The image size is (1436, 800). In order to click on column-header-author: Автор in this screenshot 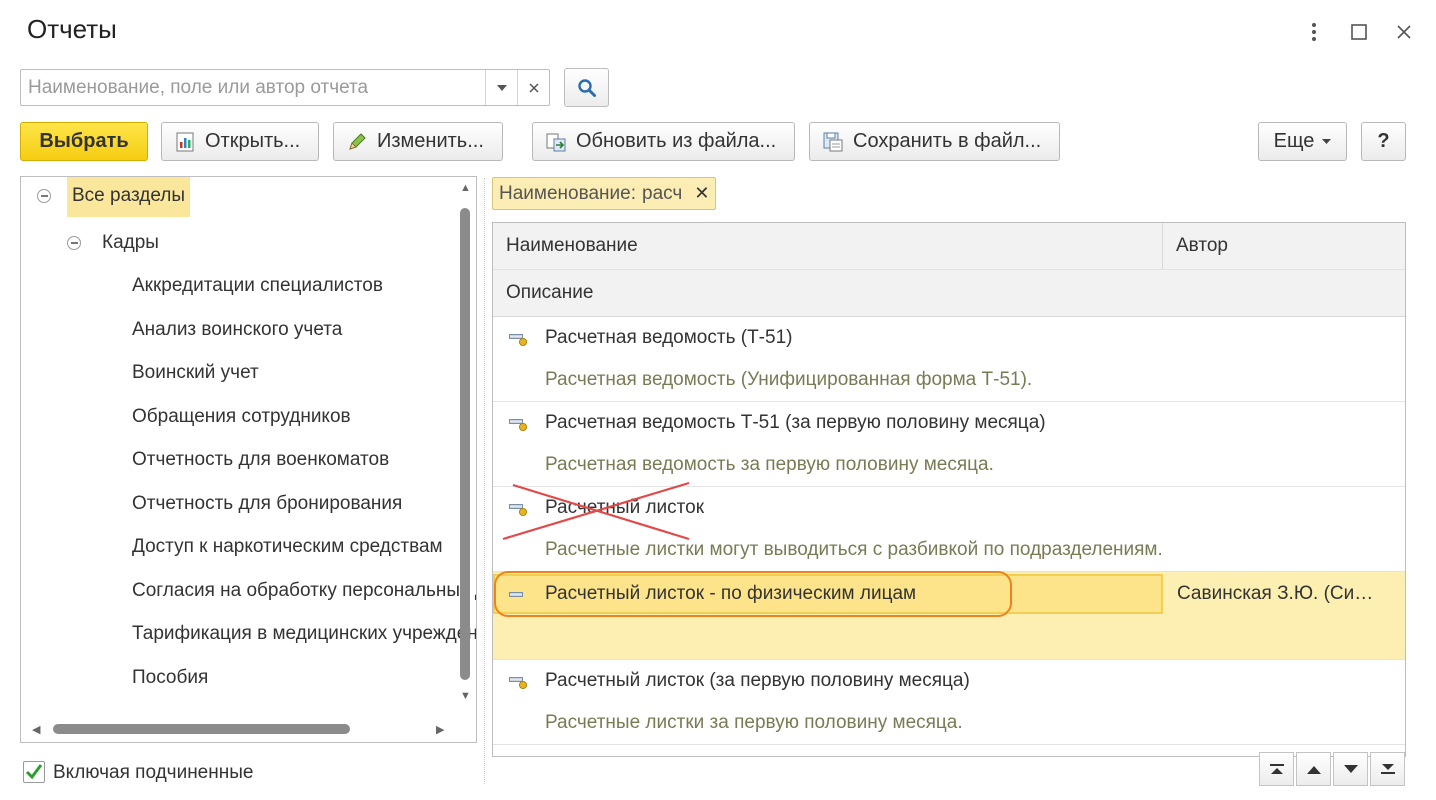, I will do `click(1284, 246)`.